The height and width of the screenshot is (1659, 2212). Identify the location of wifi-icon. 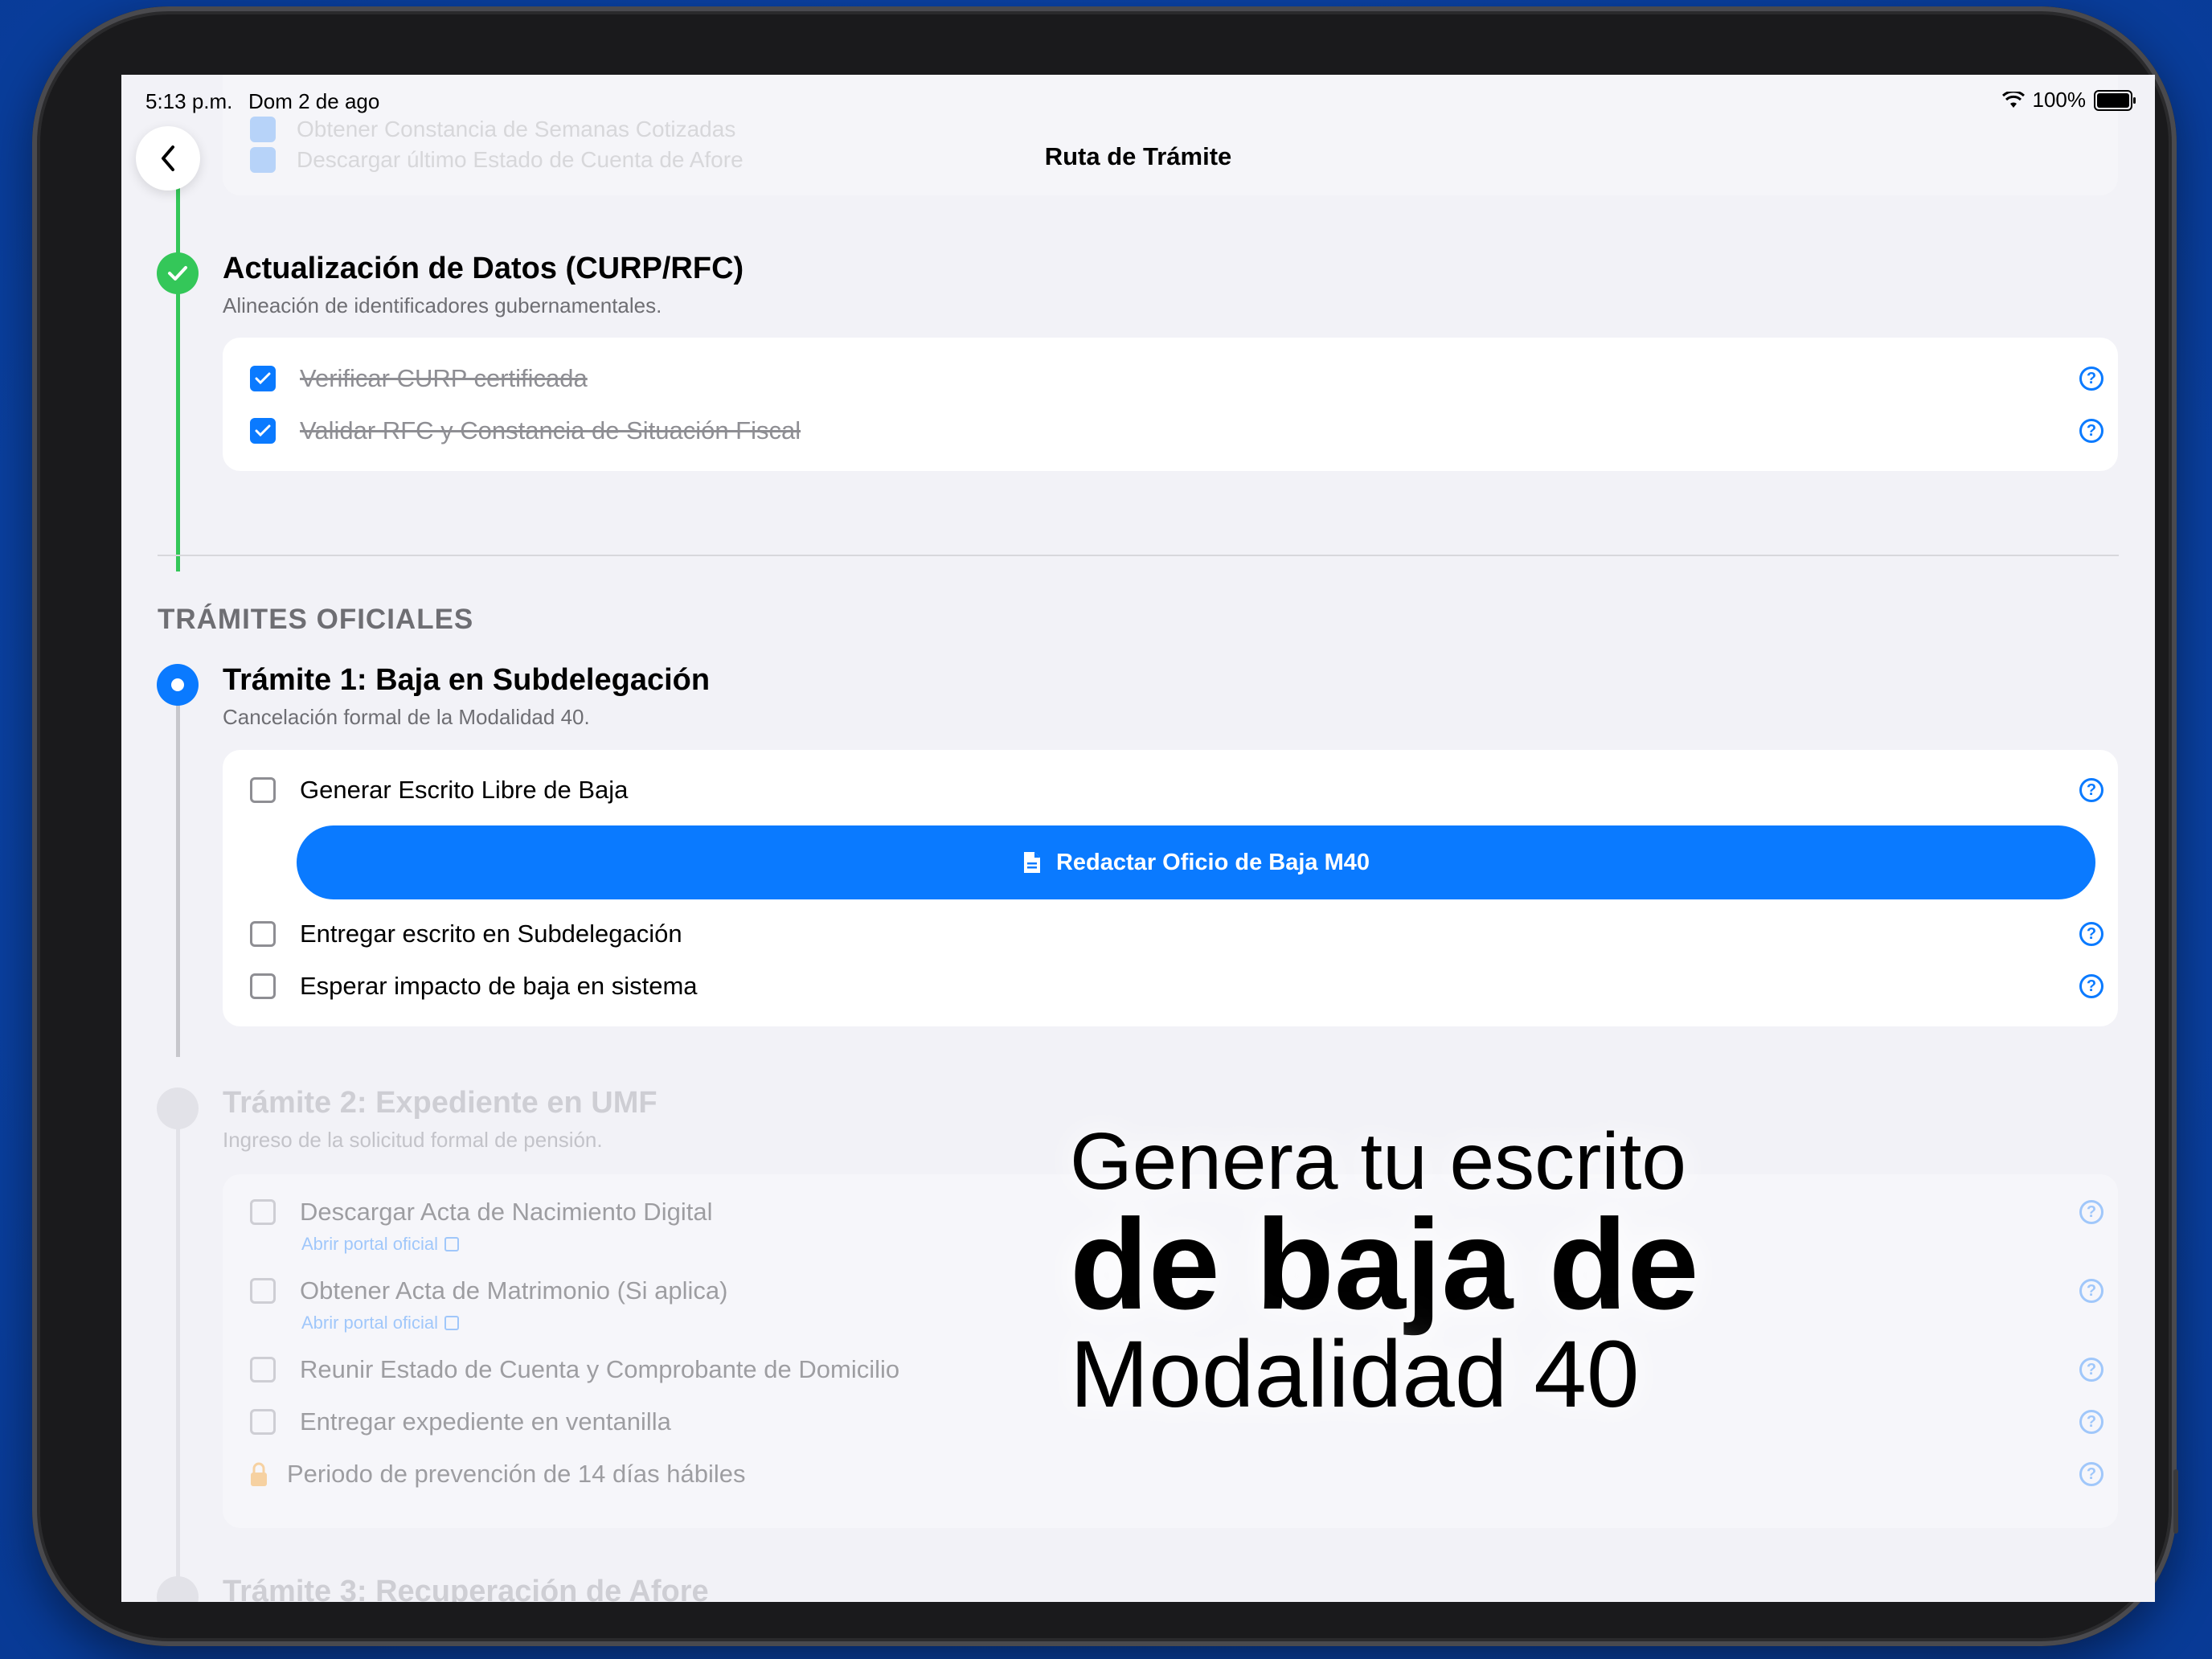
(2013, 99).